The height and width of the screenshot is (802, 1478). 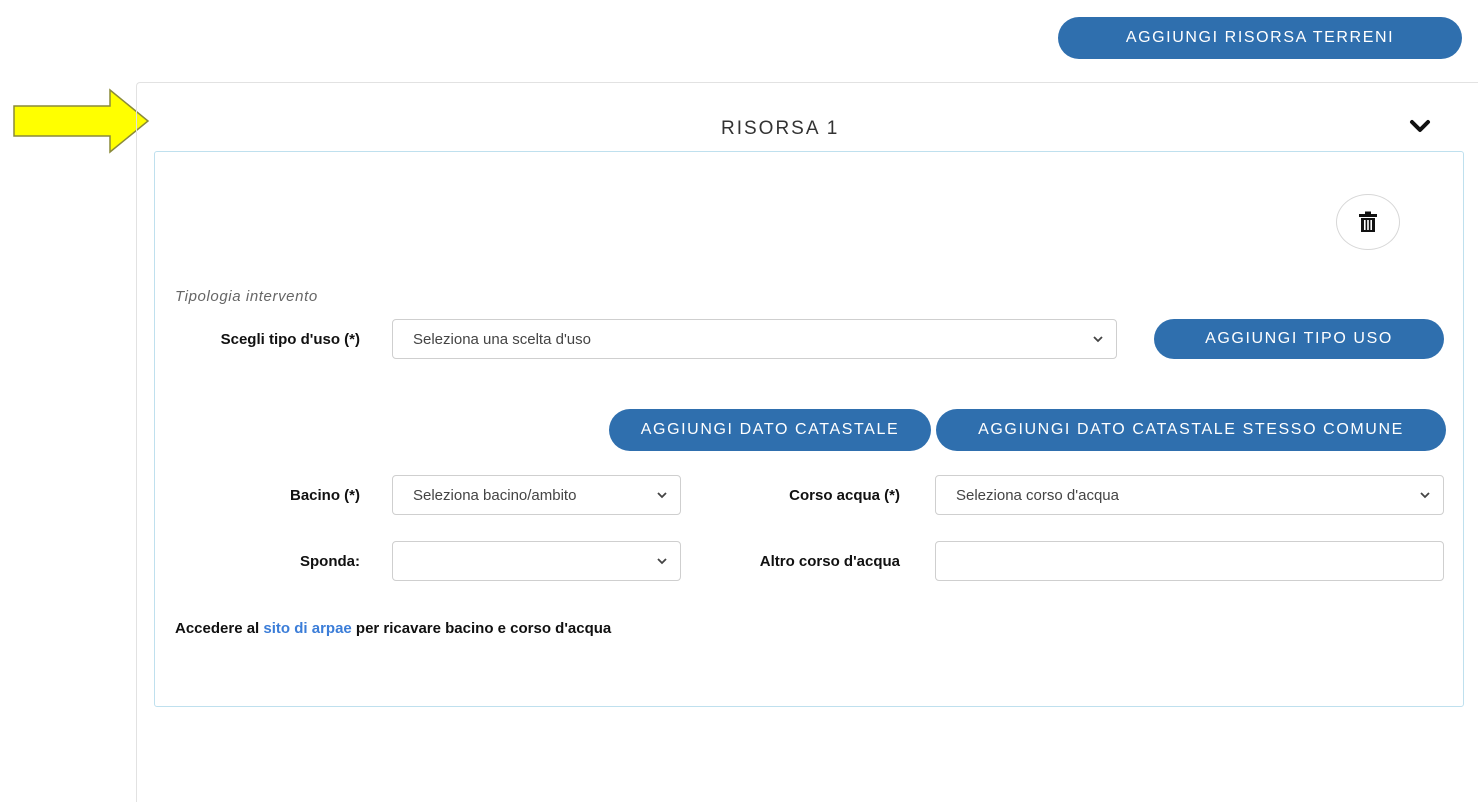 What do you see at coordinates (1189, 495) in the screenshot?
I see `corso-acqua-select: Seleziona corso d'acqua` at bounding box center [1189, 495].